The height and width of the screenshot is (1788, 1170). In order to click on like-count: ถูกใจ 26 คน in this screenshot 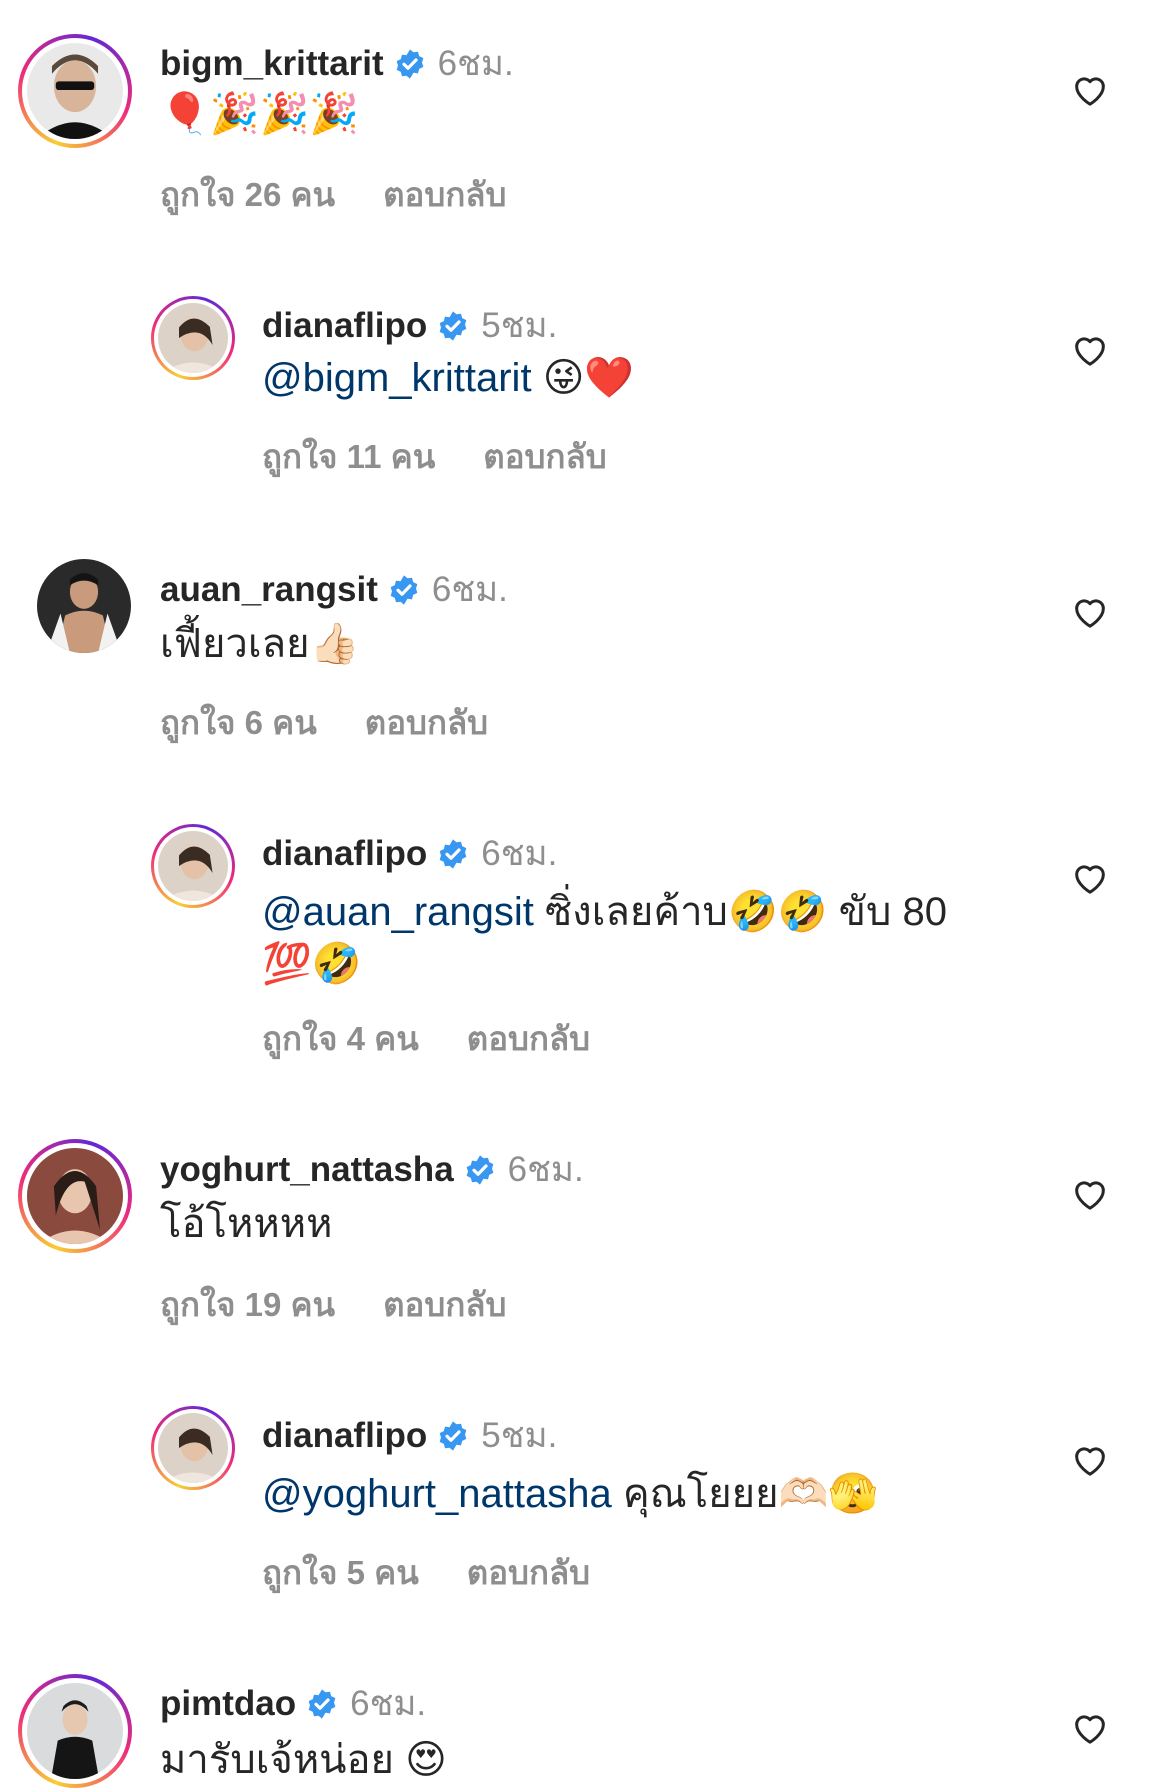, I will do `click(247, 194)`.